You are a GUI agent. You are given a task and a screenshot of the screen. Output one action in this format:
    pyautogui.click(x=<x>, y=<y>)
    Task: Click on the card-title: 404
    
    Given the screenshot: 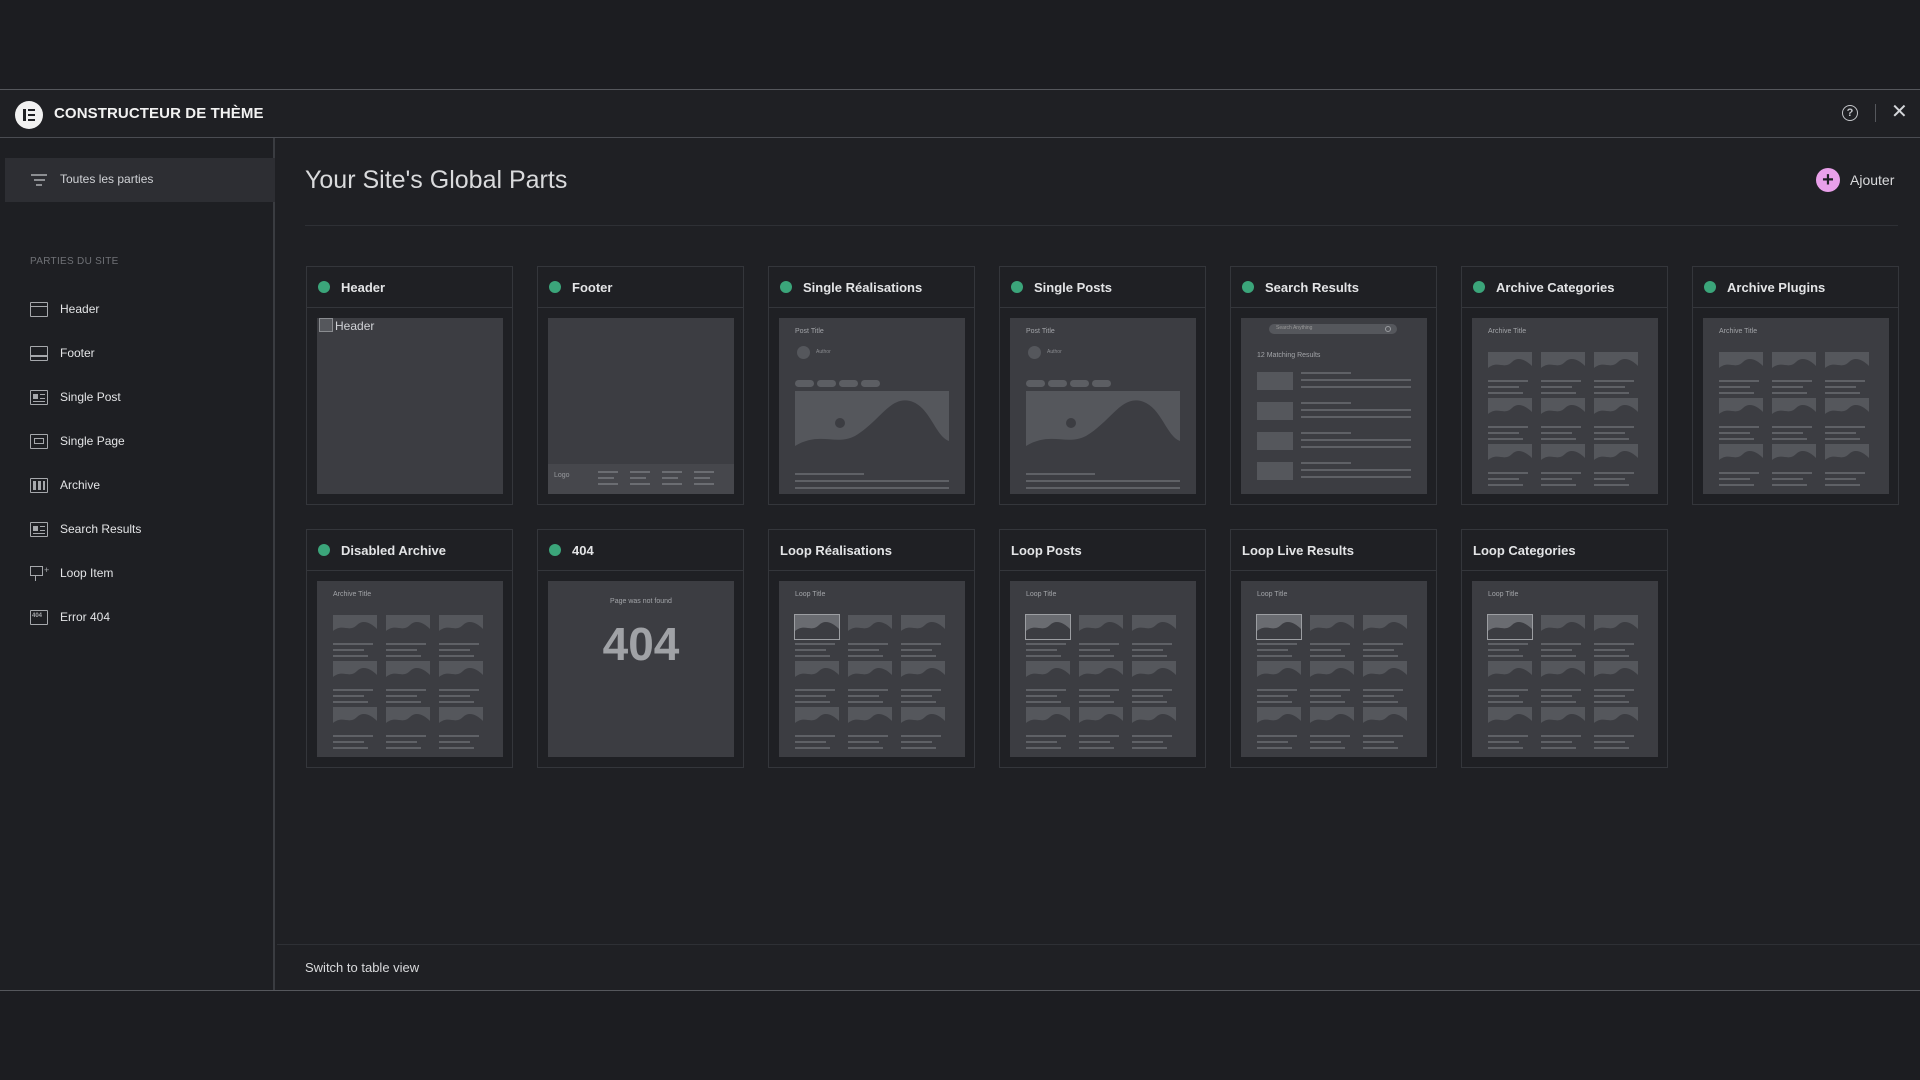 What is the action you would take?
    pyautogui.click(x=583, y=550)
    